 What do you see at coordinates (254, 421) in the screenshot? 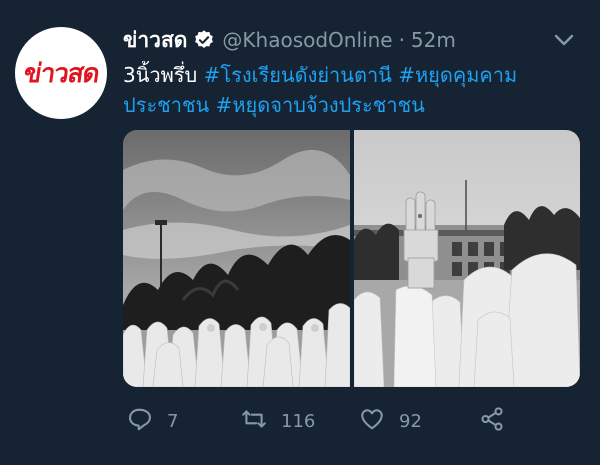
I see `retweet-icon` at bounding box center [254, 421].